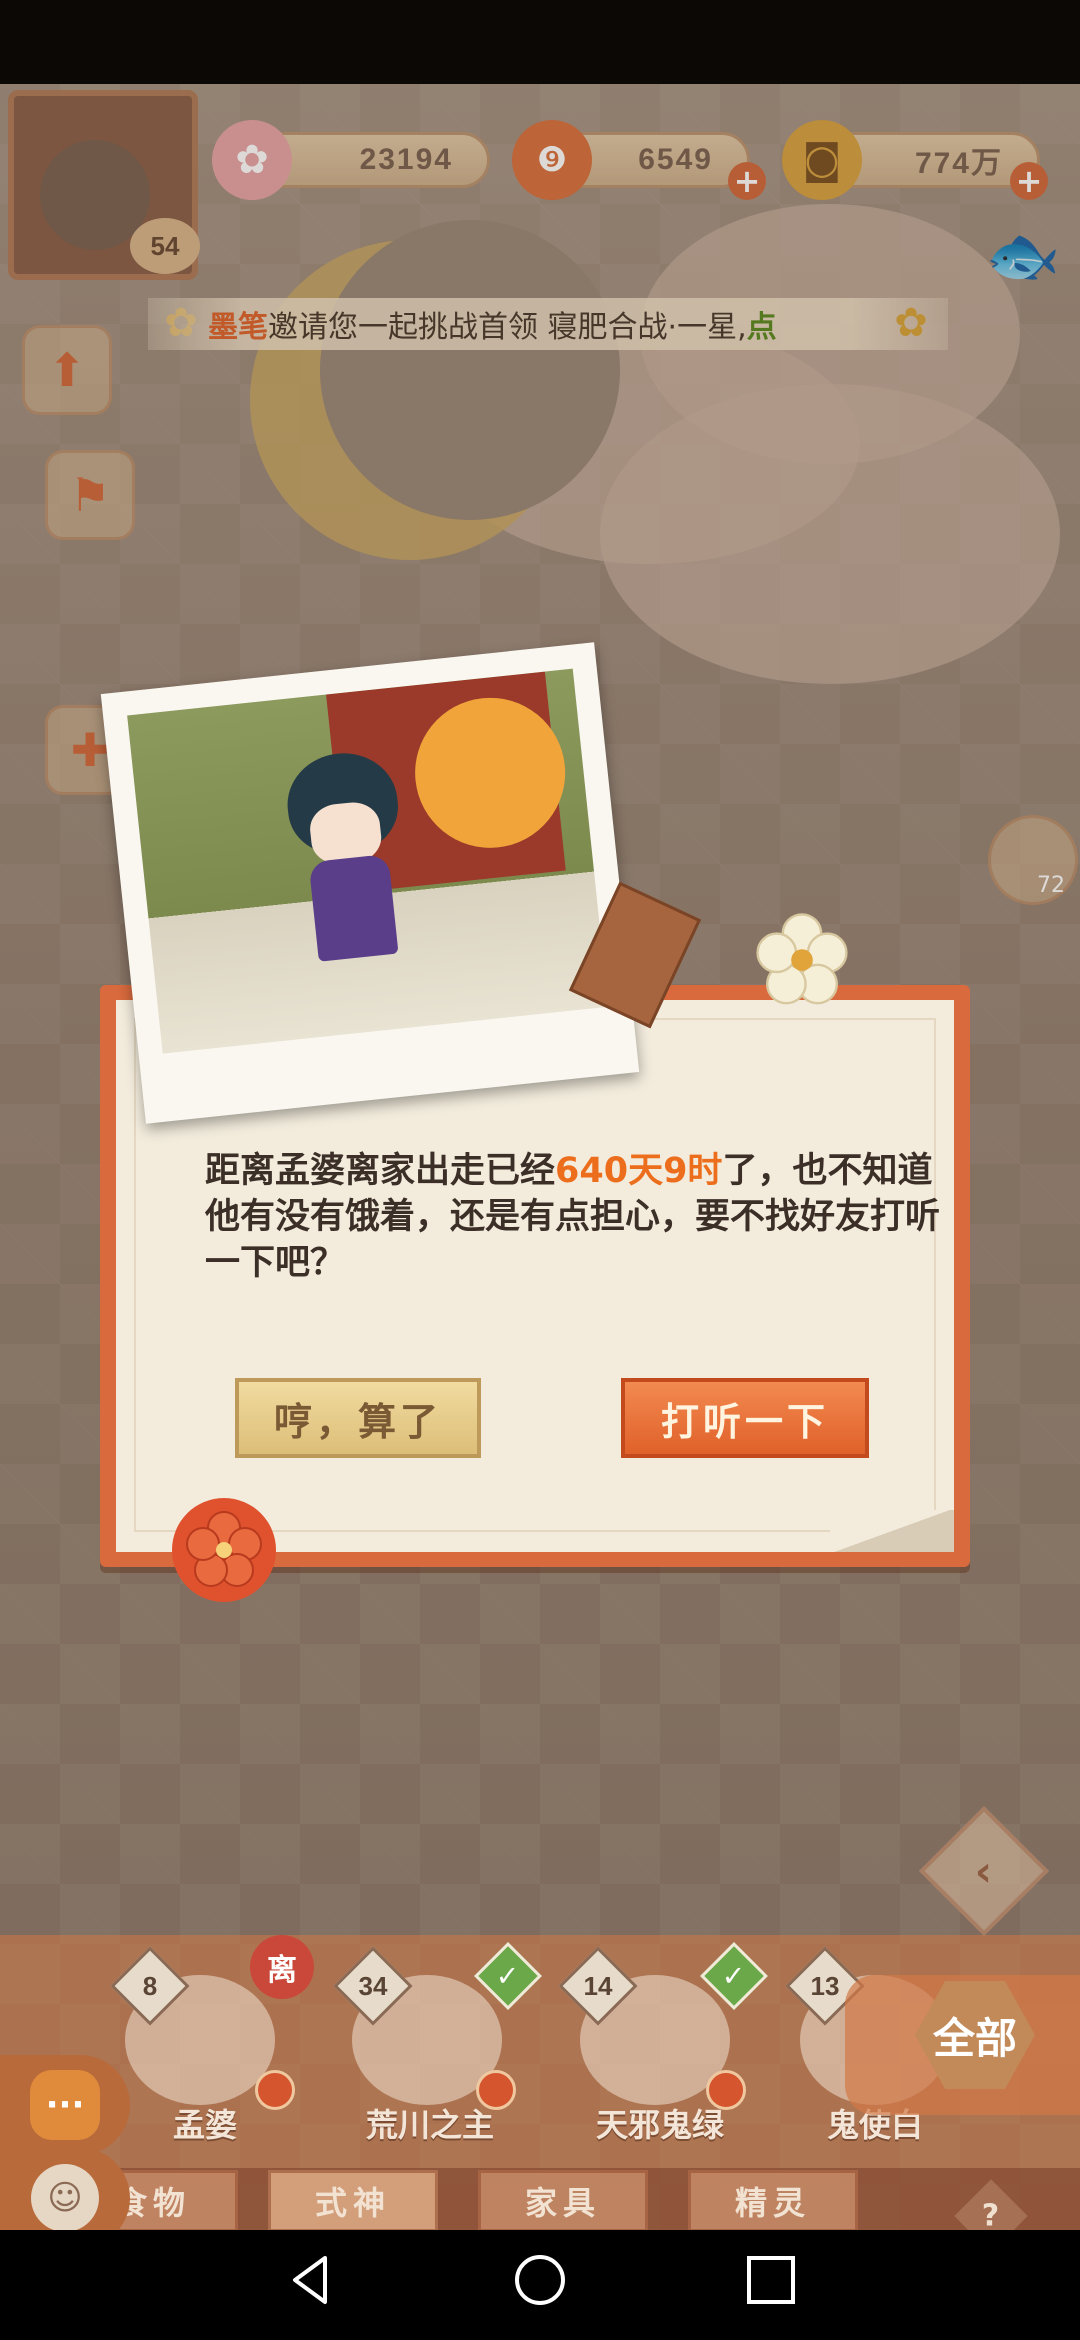 The width and height of the screenshot is (1080, 2340). I want to click on ask-friends-button: 打听一下, so click(745, 1418).